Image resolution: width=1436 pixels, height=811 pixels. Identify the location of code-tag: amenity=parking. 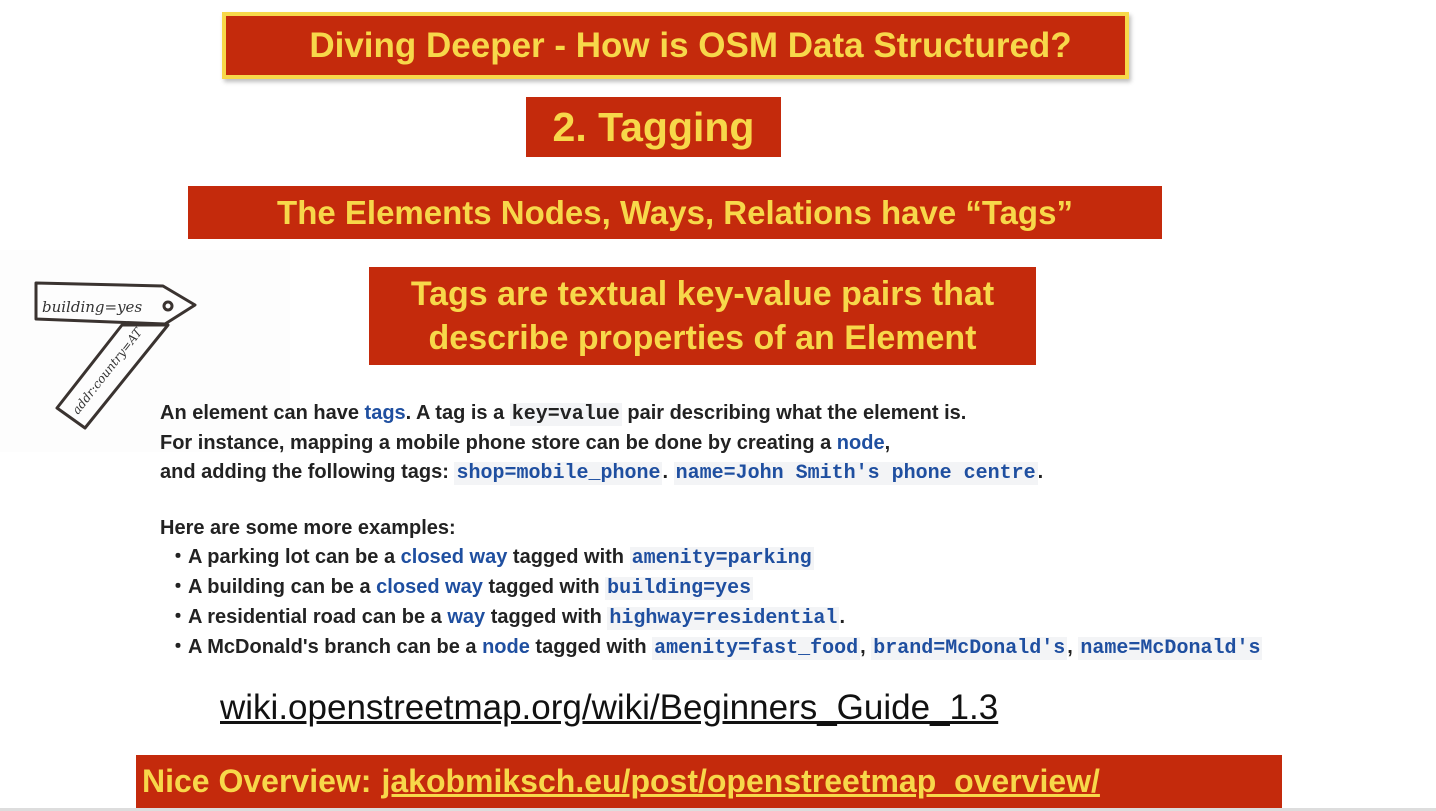
(721, 558).